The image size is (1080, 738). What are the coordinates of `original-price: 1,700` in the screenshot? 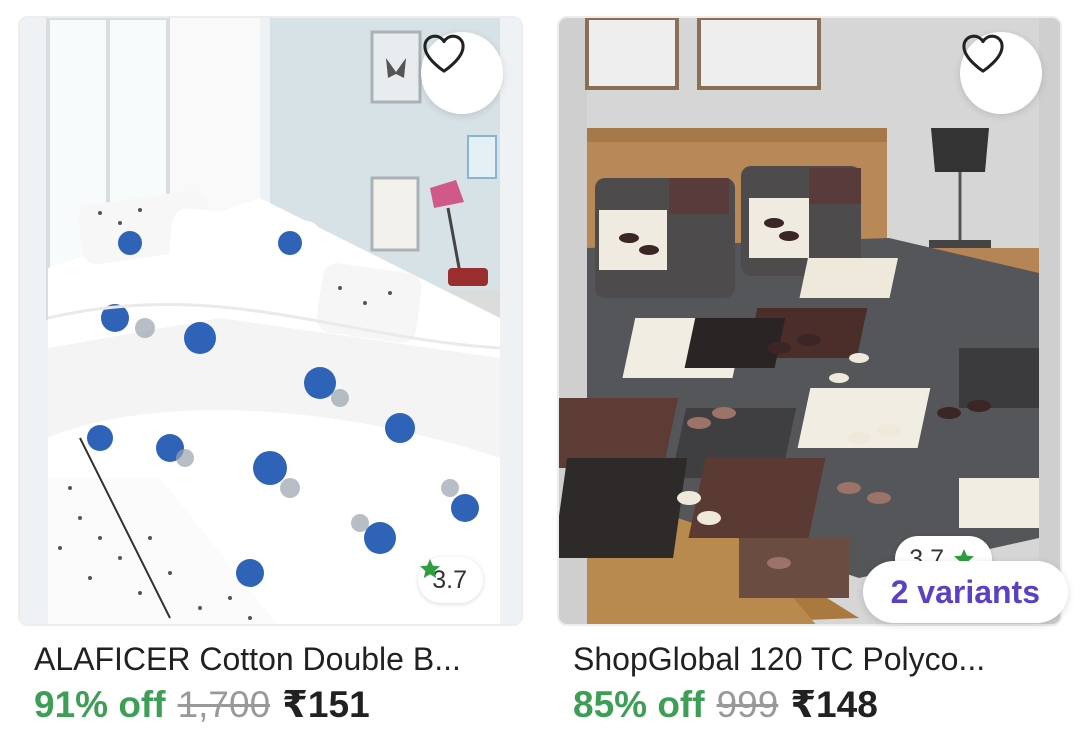 It's located at (224, 704).